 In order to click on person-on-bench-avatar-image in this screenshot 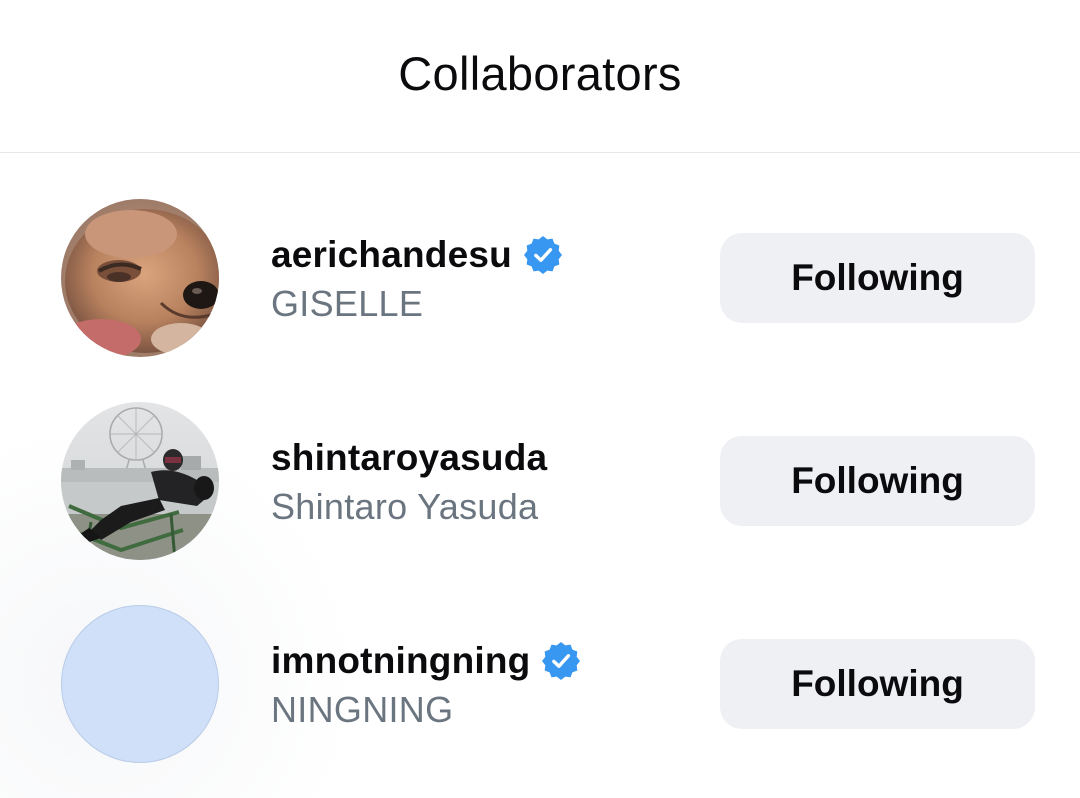, I will do `click(140, 481)`.